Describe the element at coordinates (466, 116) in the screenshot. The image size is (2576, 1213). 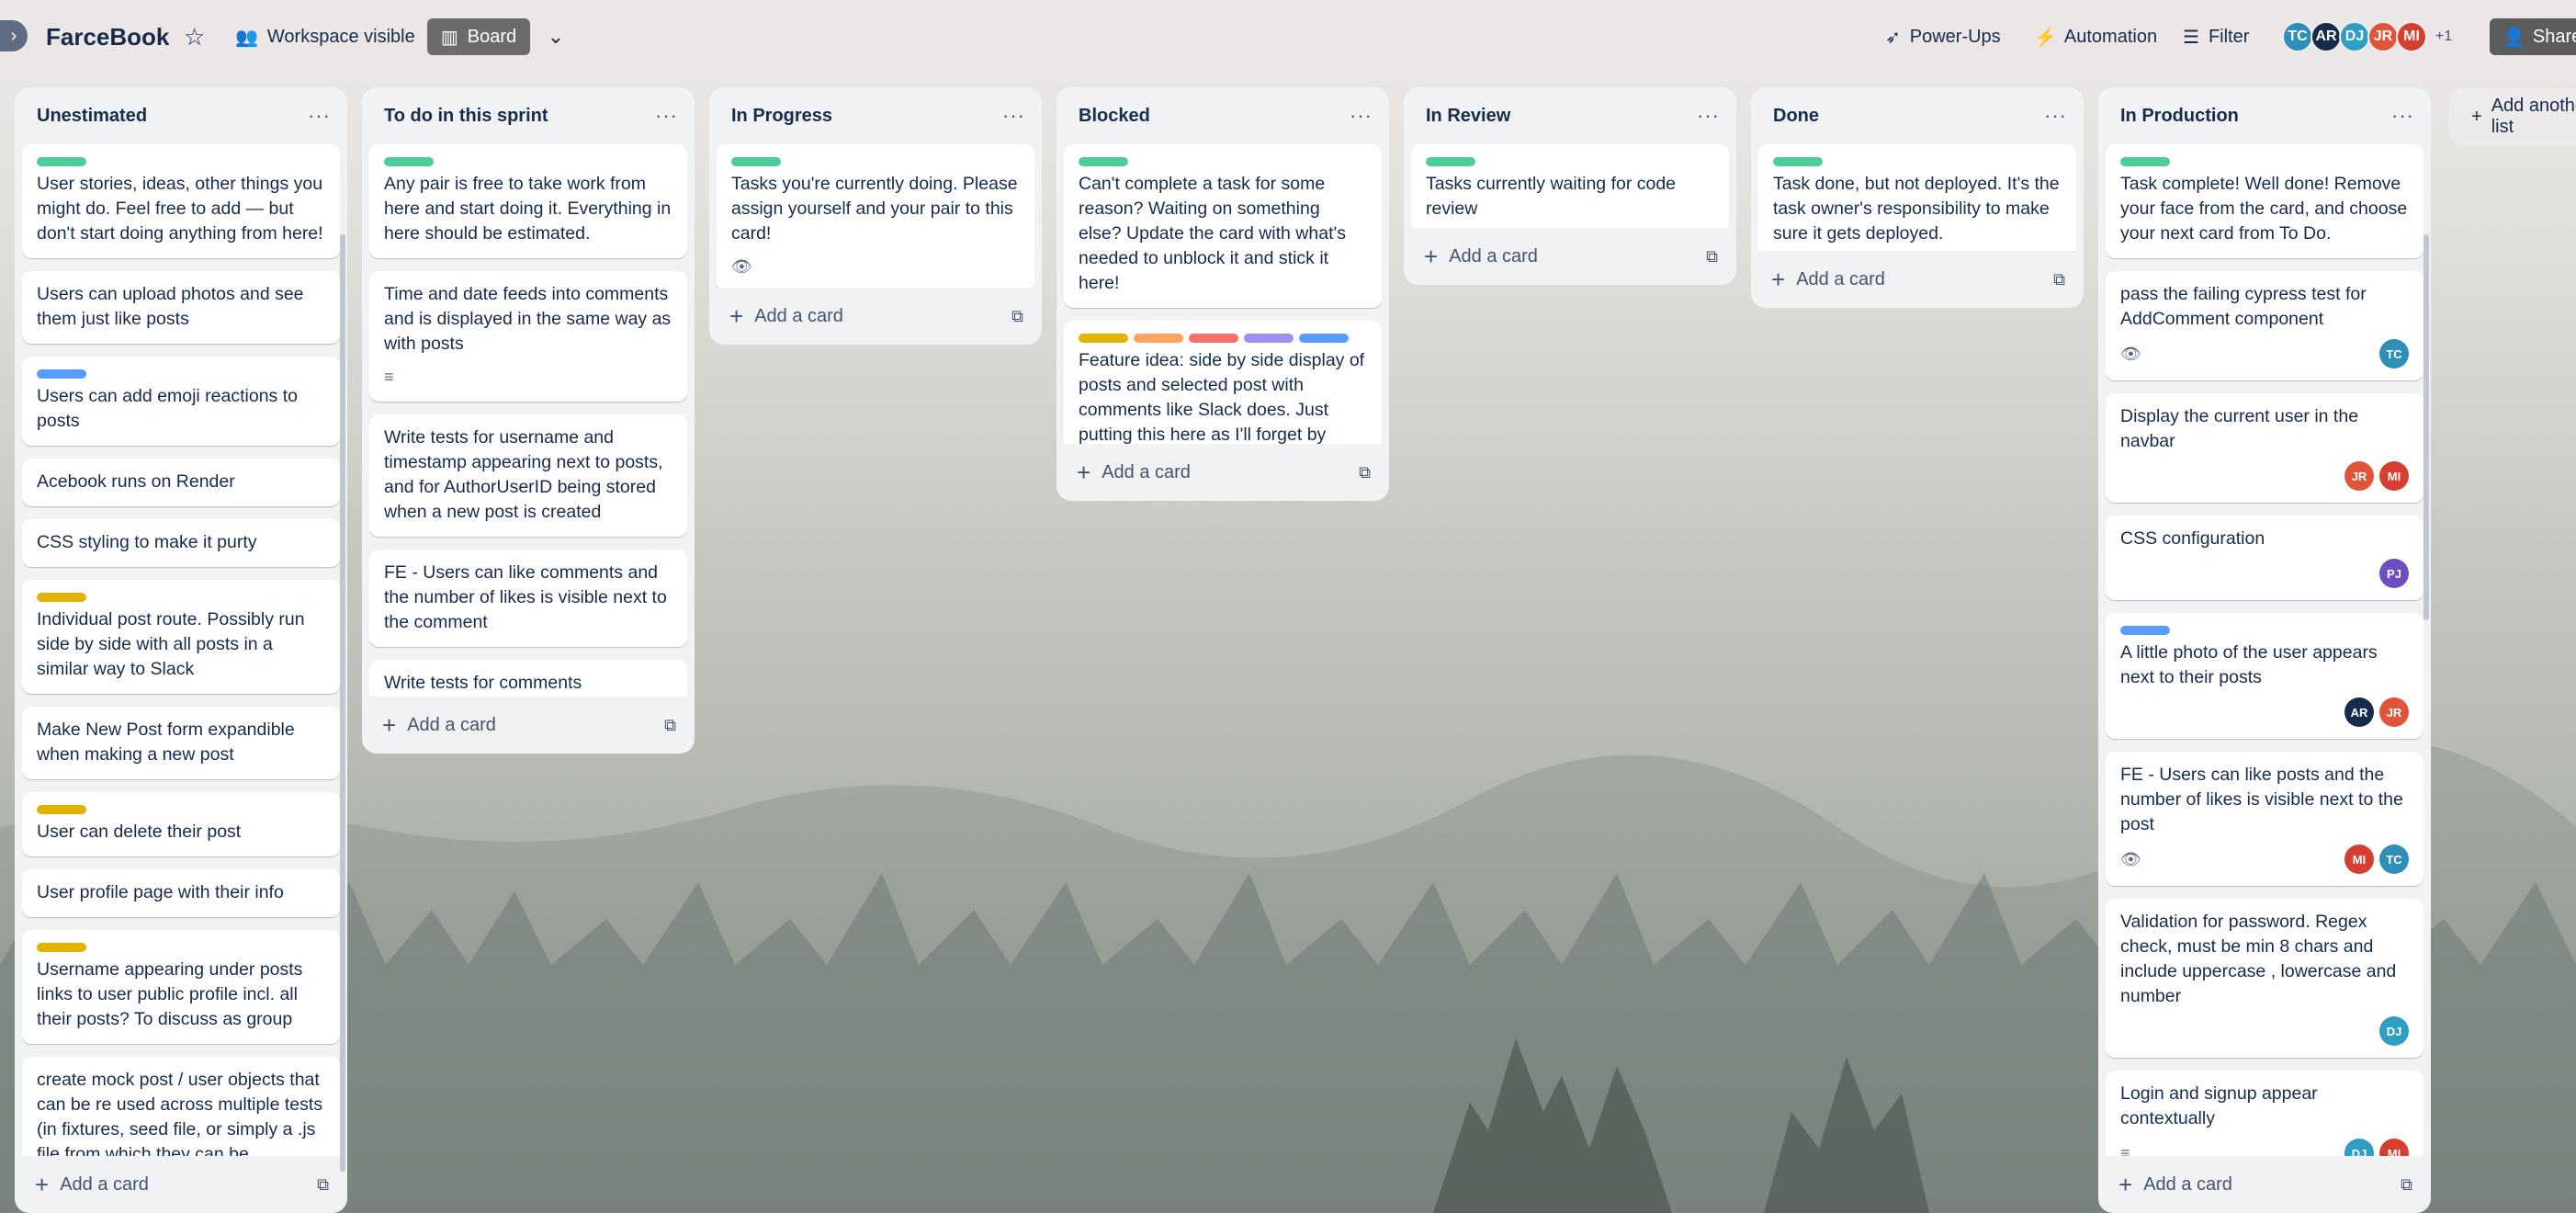
I see `list-title: To do in this sprint` at that location.